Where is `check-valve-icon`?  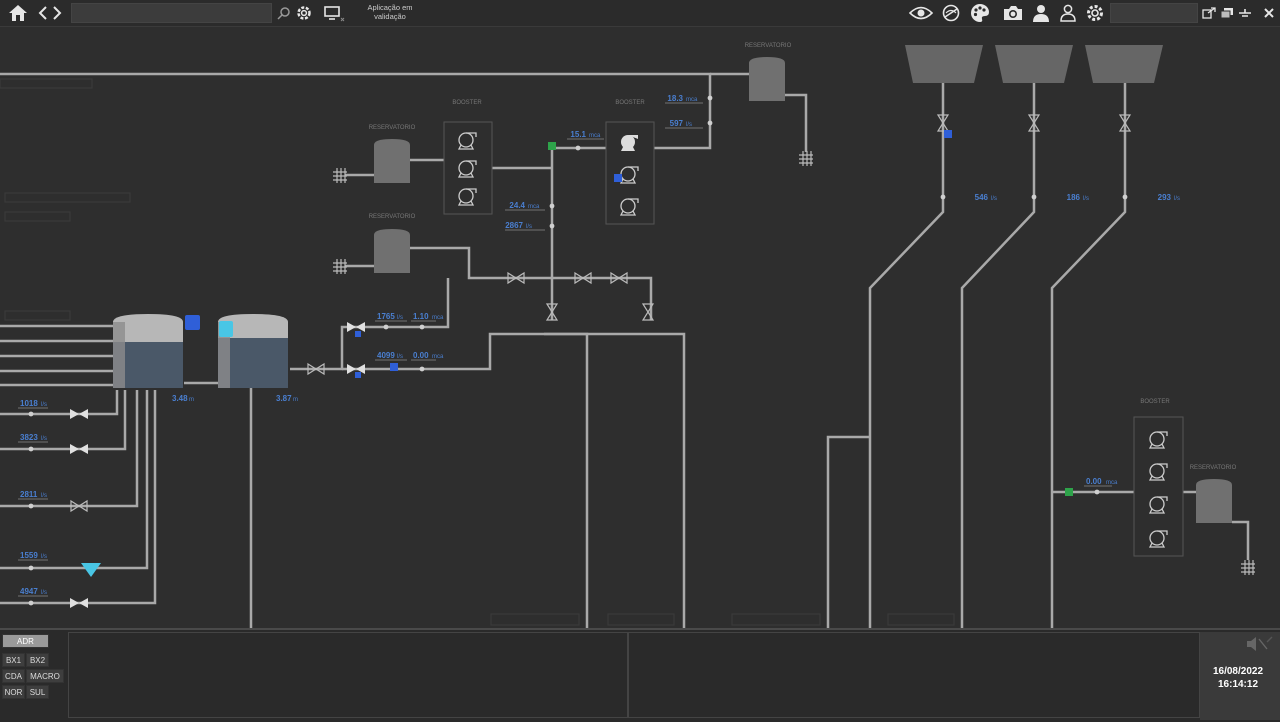
check-valve-icon is located at coordinates (91, 570).